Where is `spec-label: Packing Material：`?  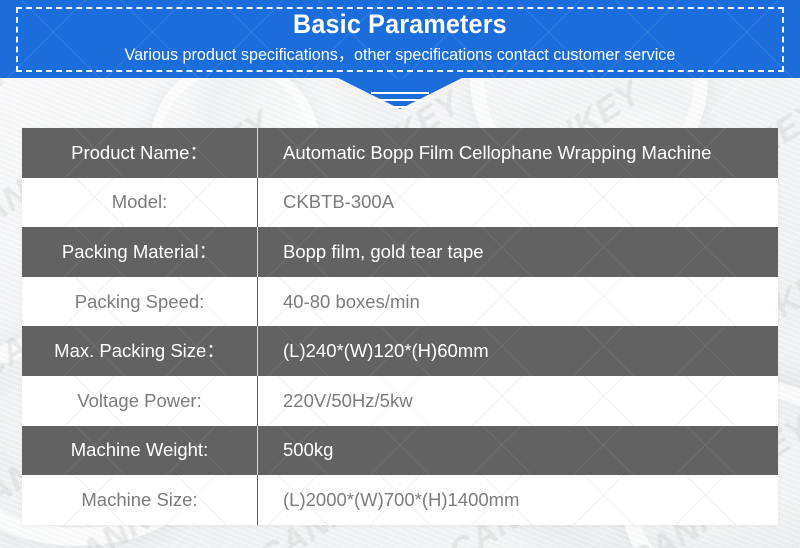
spec-label: Packing Material： is located at coordinates (139, 251).